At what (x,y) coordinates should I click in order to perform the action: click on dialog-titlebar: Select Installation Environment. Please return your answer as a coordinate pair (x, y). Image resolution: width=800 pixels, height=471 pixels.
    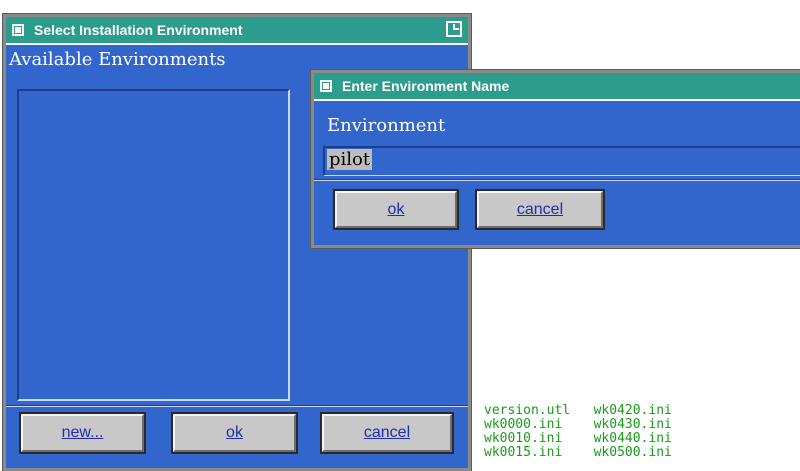
    Looking at the image, I should click on (237, 31).